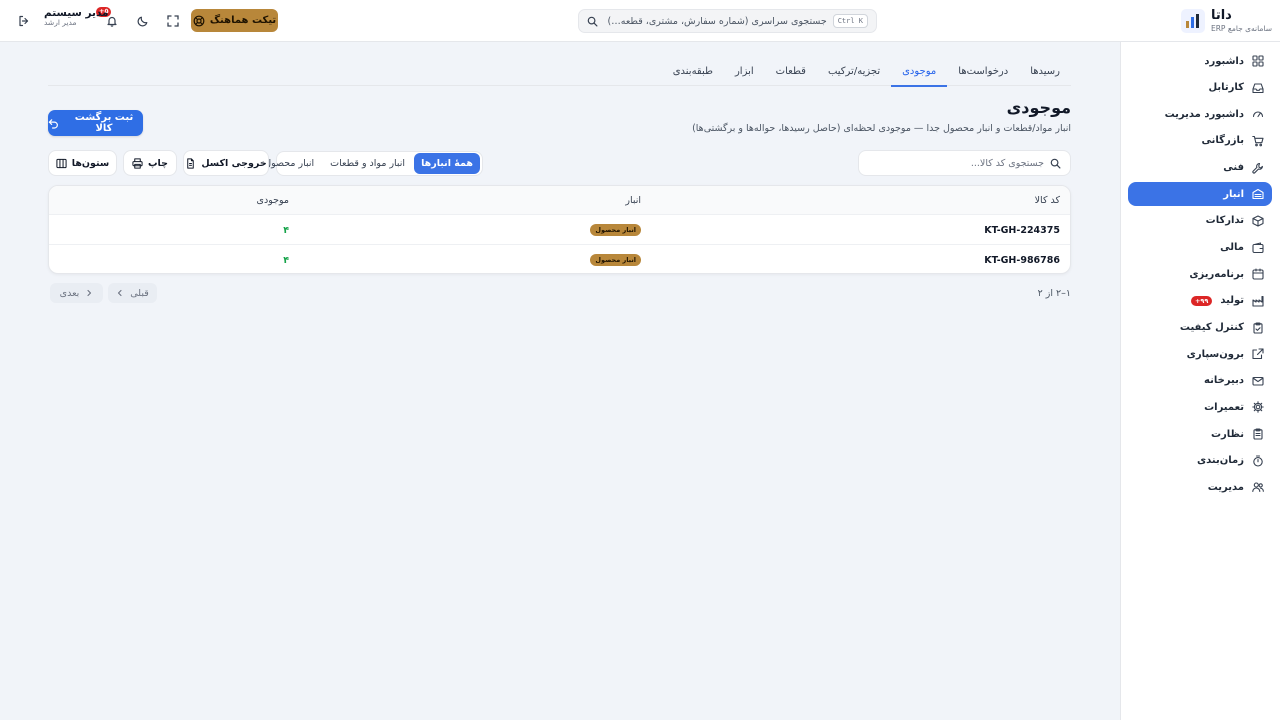 The height and width of the screenshot is (720, 1280). I want to click on sidebar-item-6: تدارکات, so click(1200, 221).